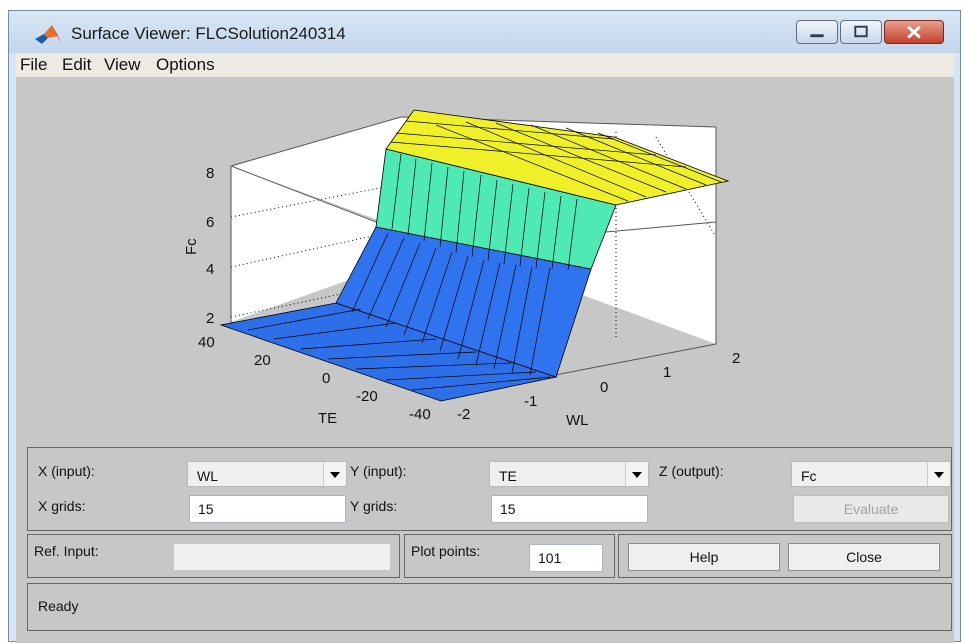 The image size is (963, 643). I want to click on menu-view: View, so click(122, 65).